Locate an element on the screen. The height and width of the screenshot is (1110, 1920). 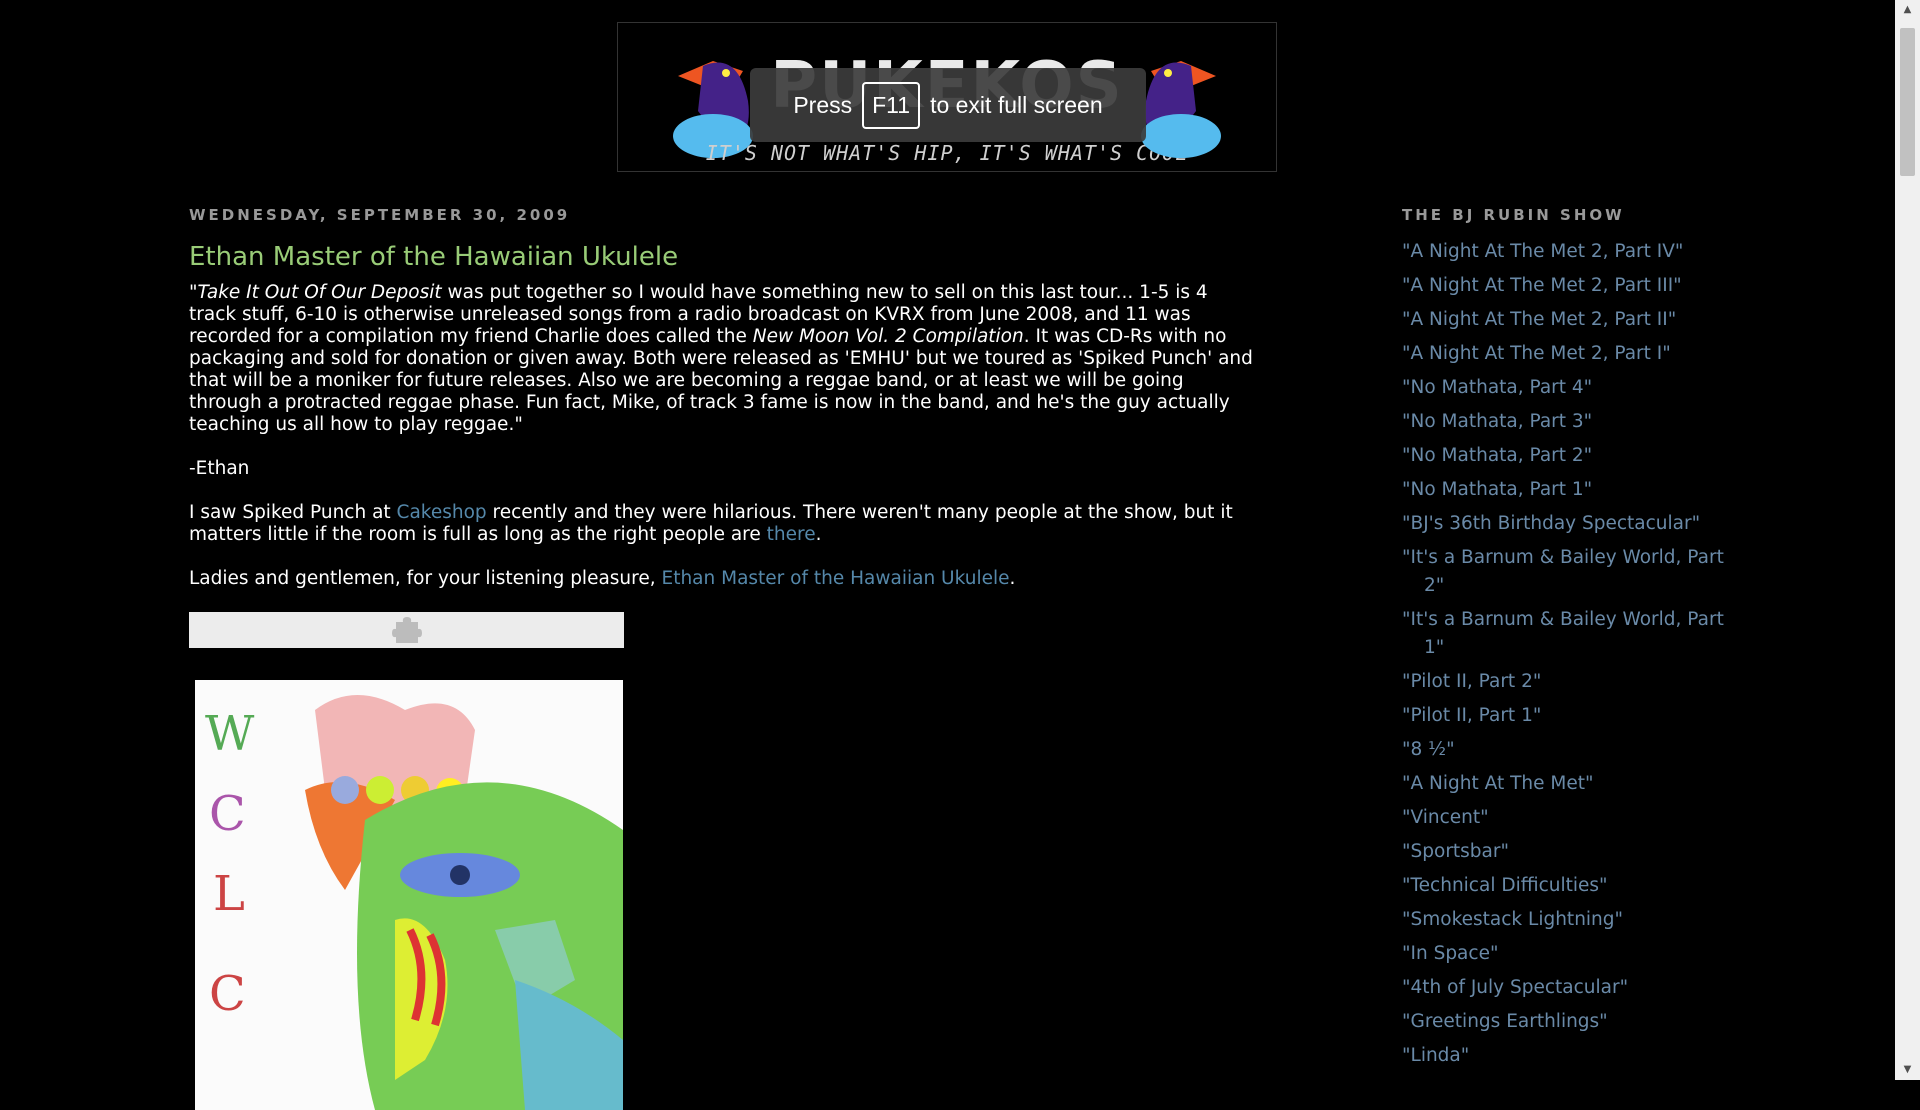
sidebar-episode-link: "Vincent" is located at coordinates (1567, 818).